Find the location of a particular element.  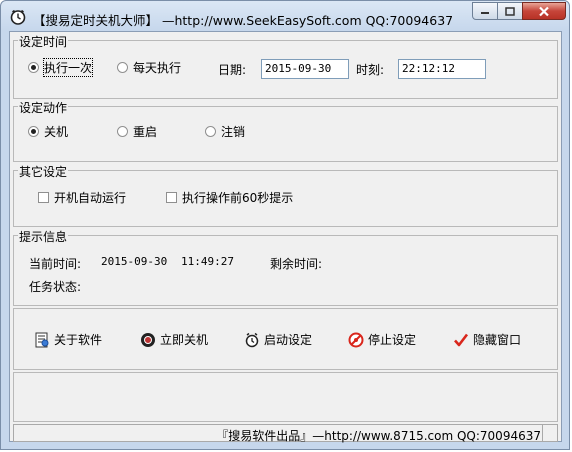

stop-button: 停止设定 is located at coordinates (382, 339).